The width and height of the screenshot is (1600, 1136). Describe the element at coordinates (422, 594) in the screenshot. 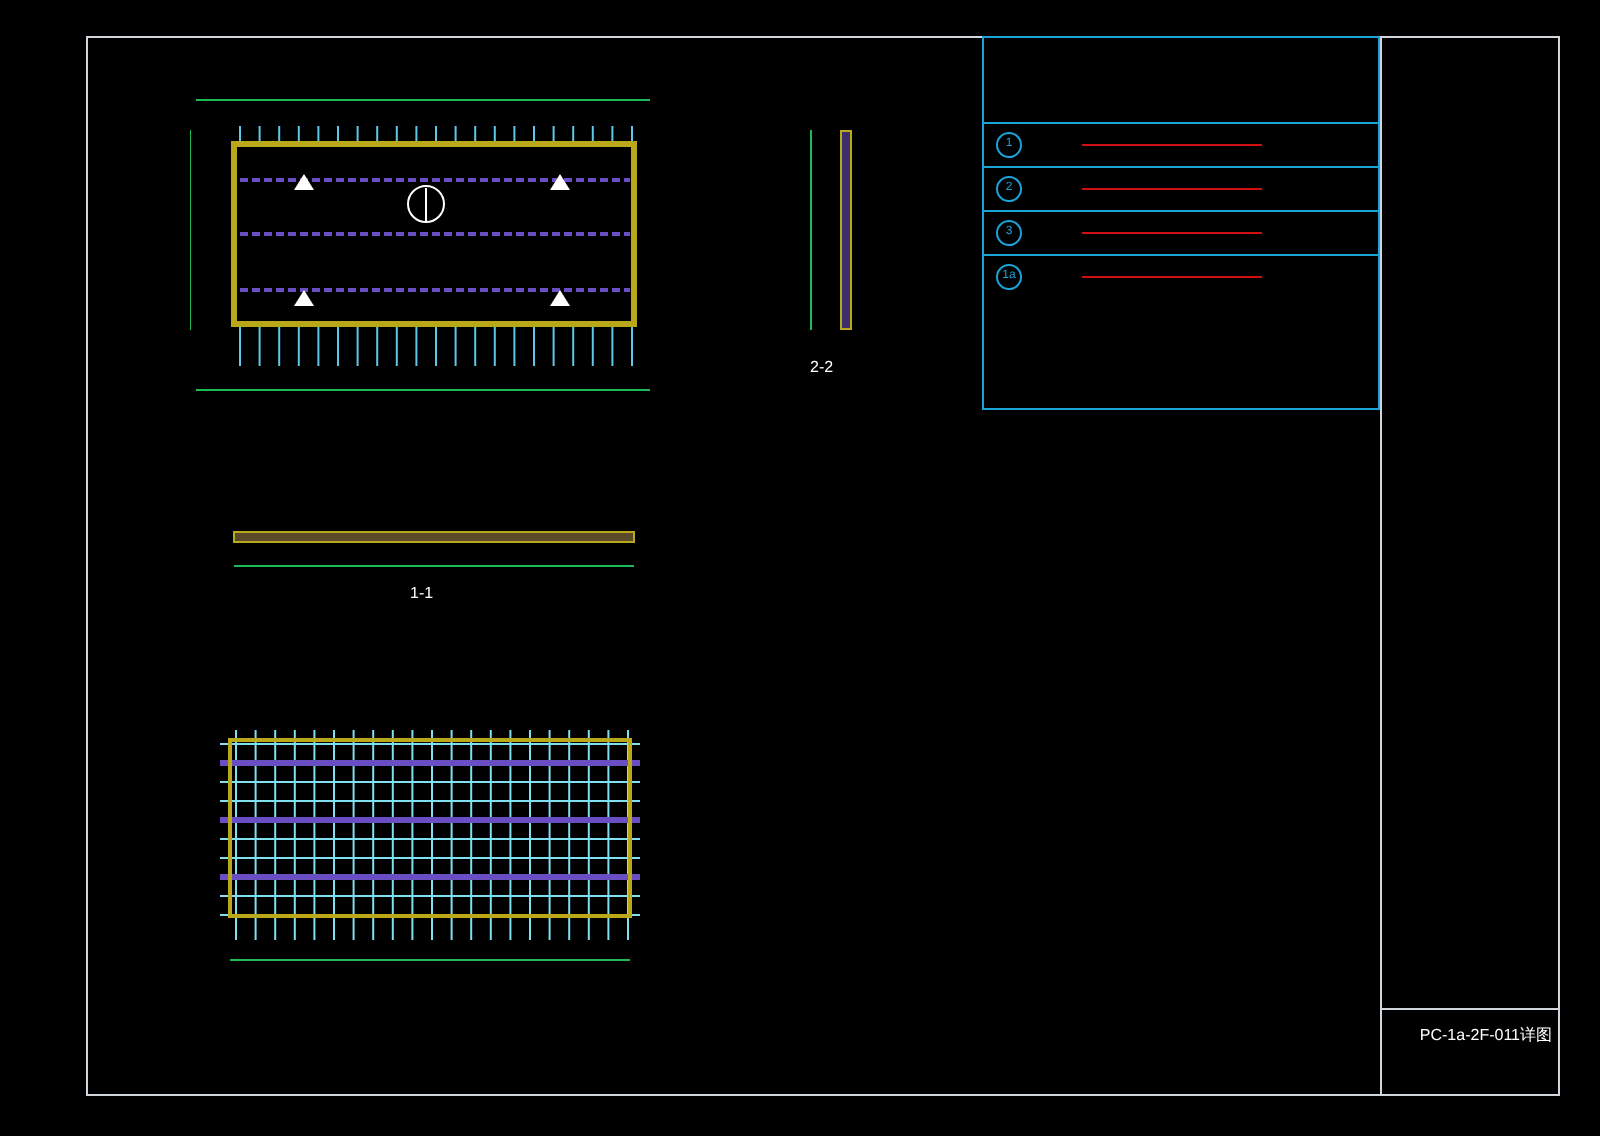

I see `section-caption: 1-1` at that location.